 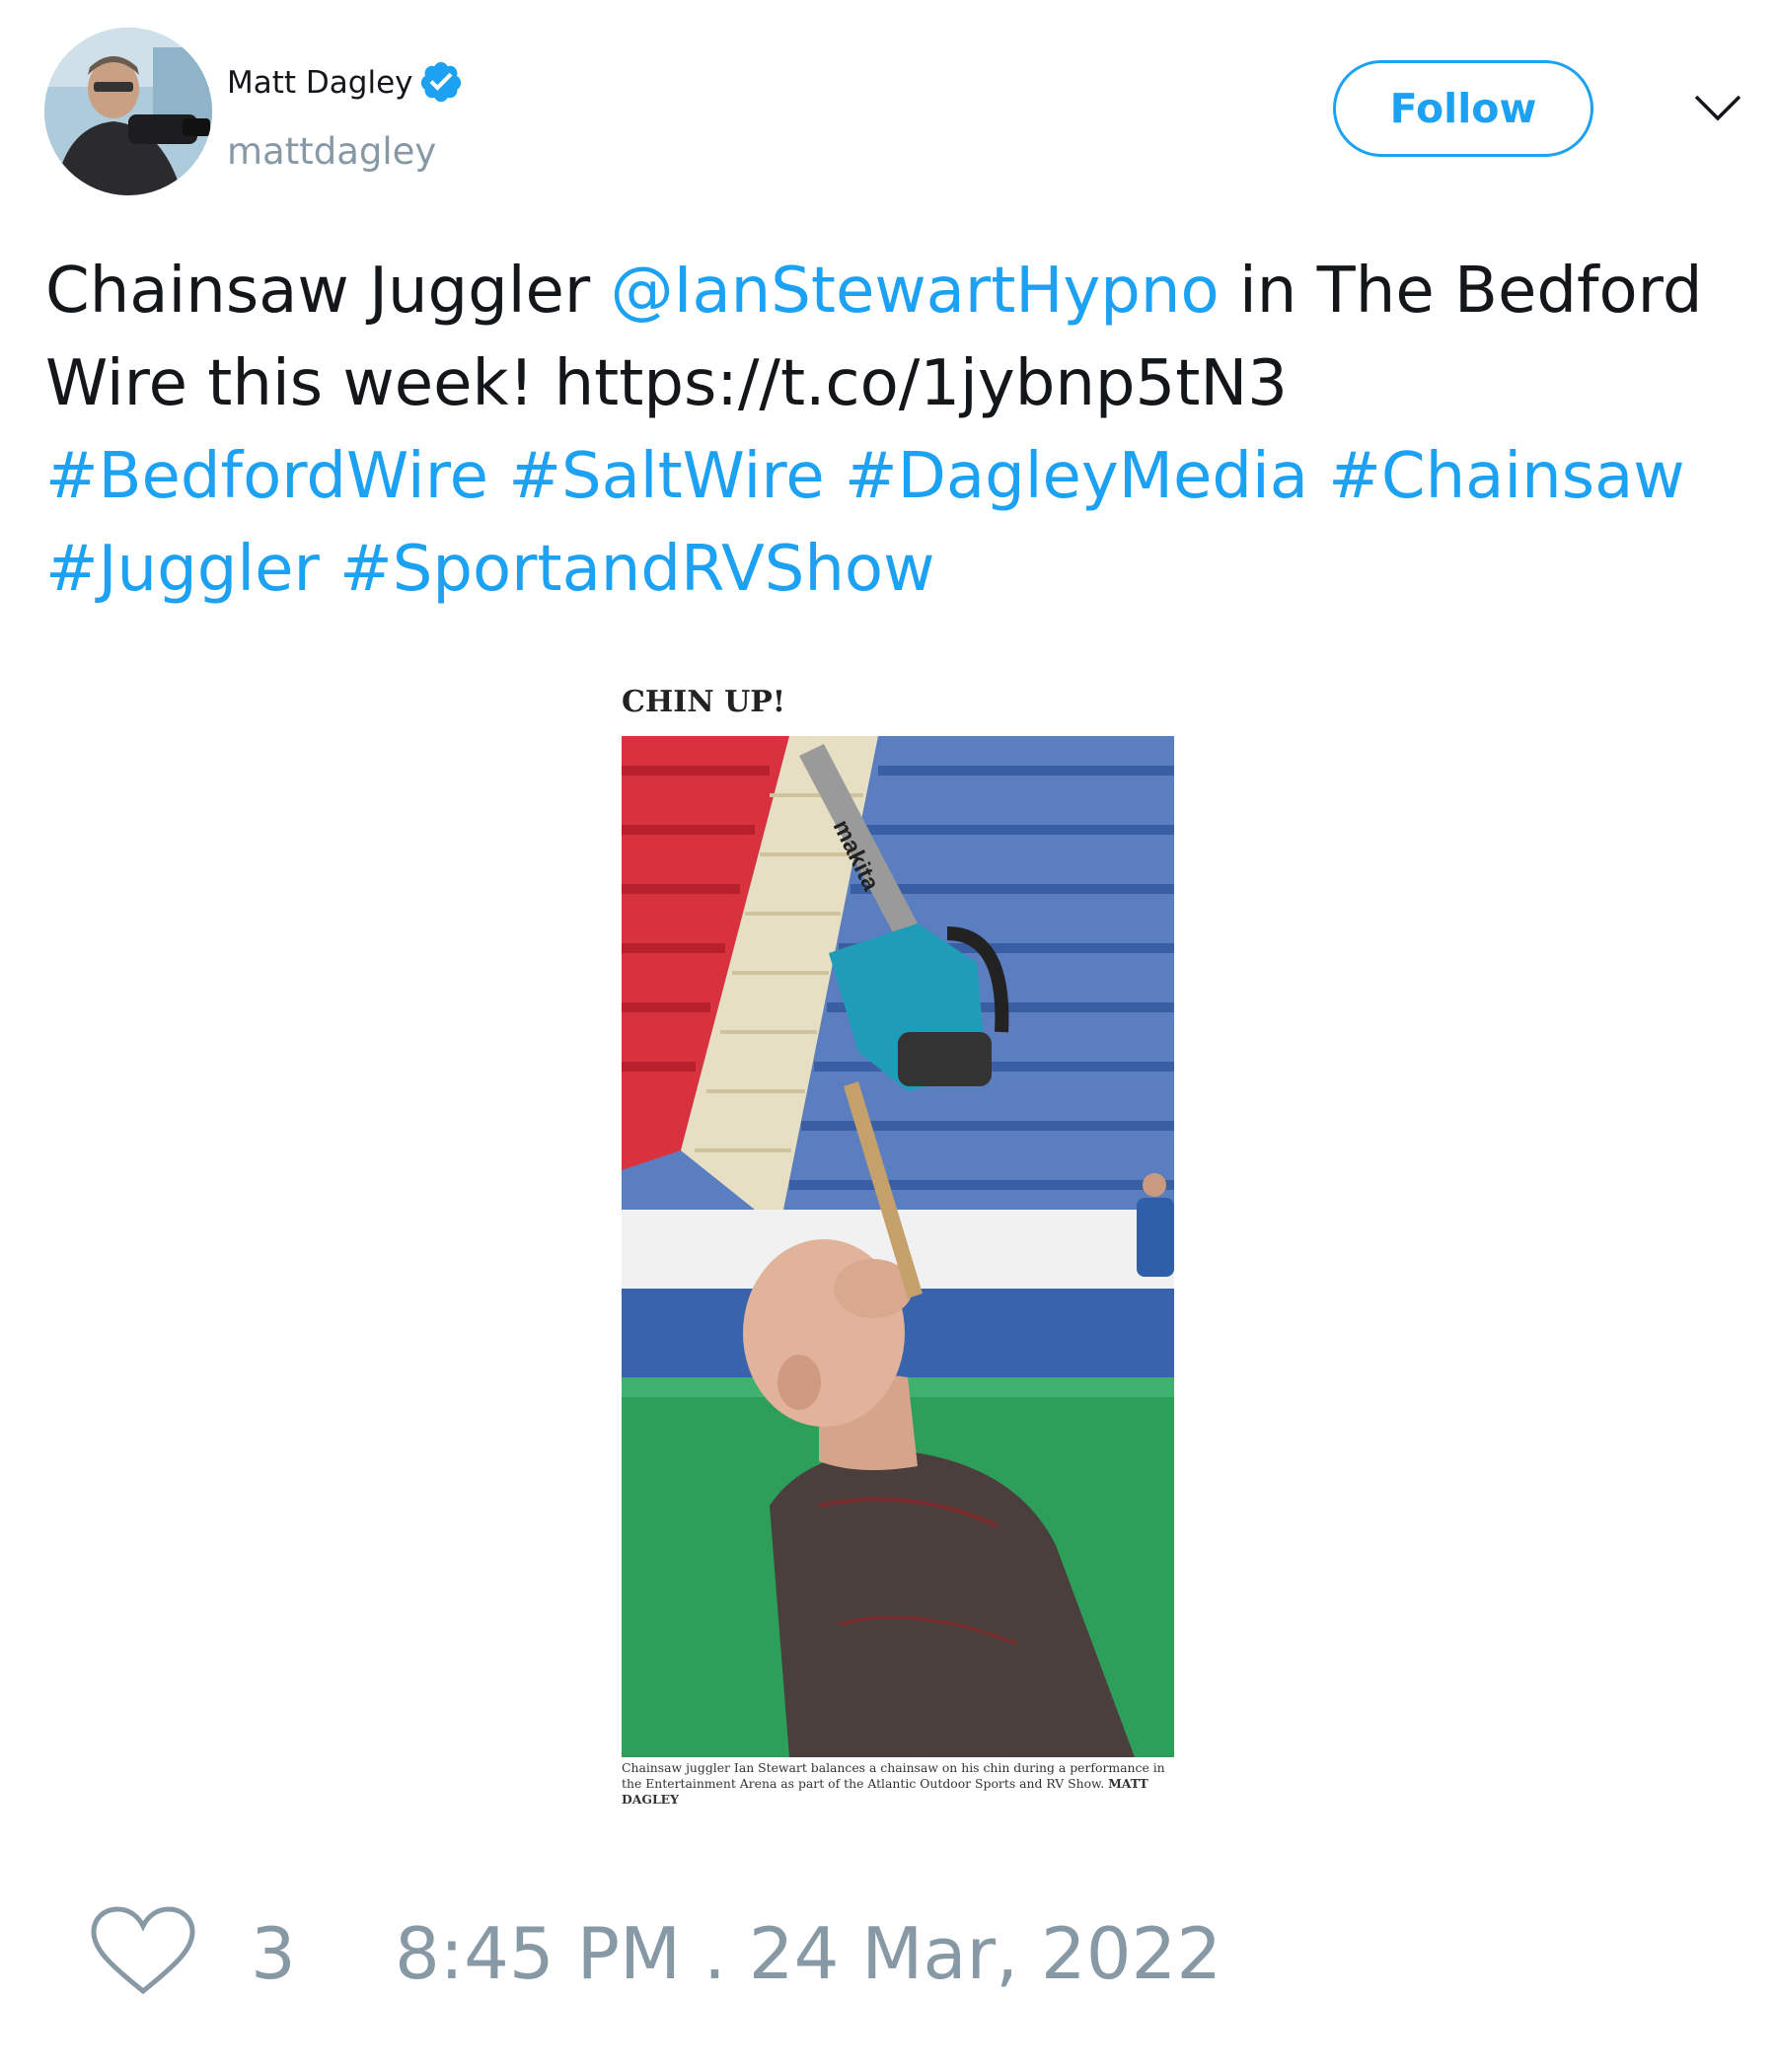 I want to click on clipping-headline: CHIN UP!, so click(x=704, y=702).